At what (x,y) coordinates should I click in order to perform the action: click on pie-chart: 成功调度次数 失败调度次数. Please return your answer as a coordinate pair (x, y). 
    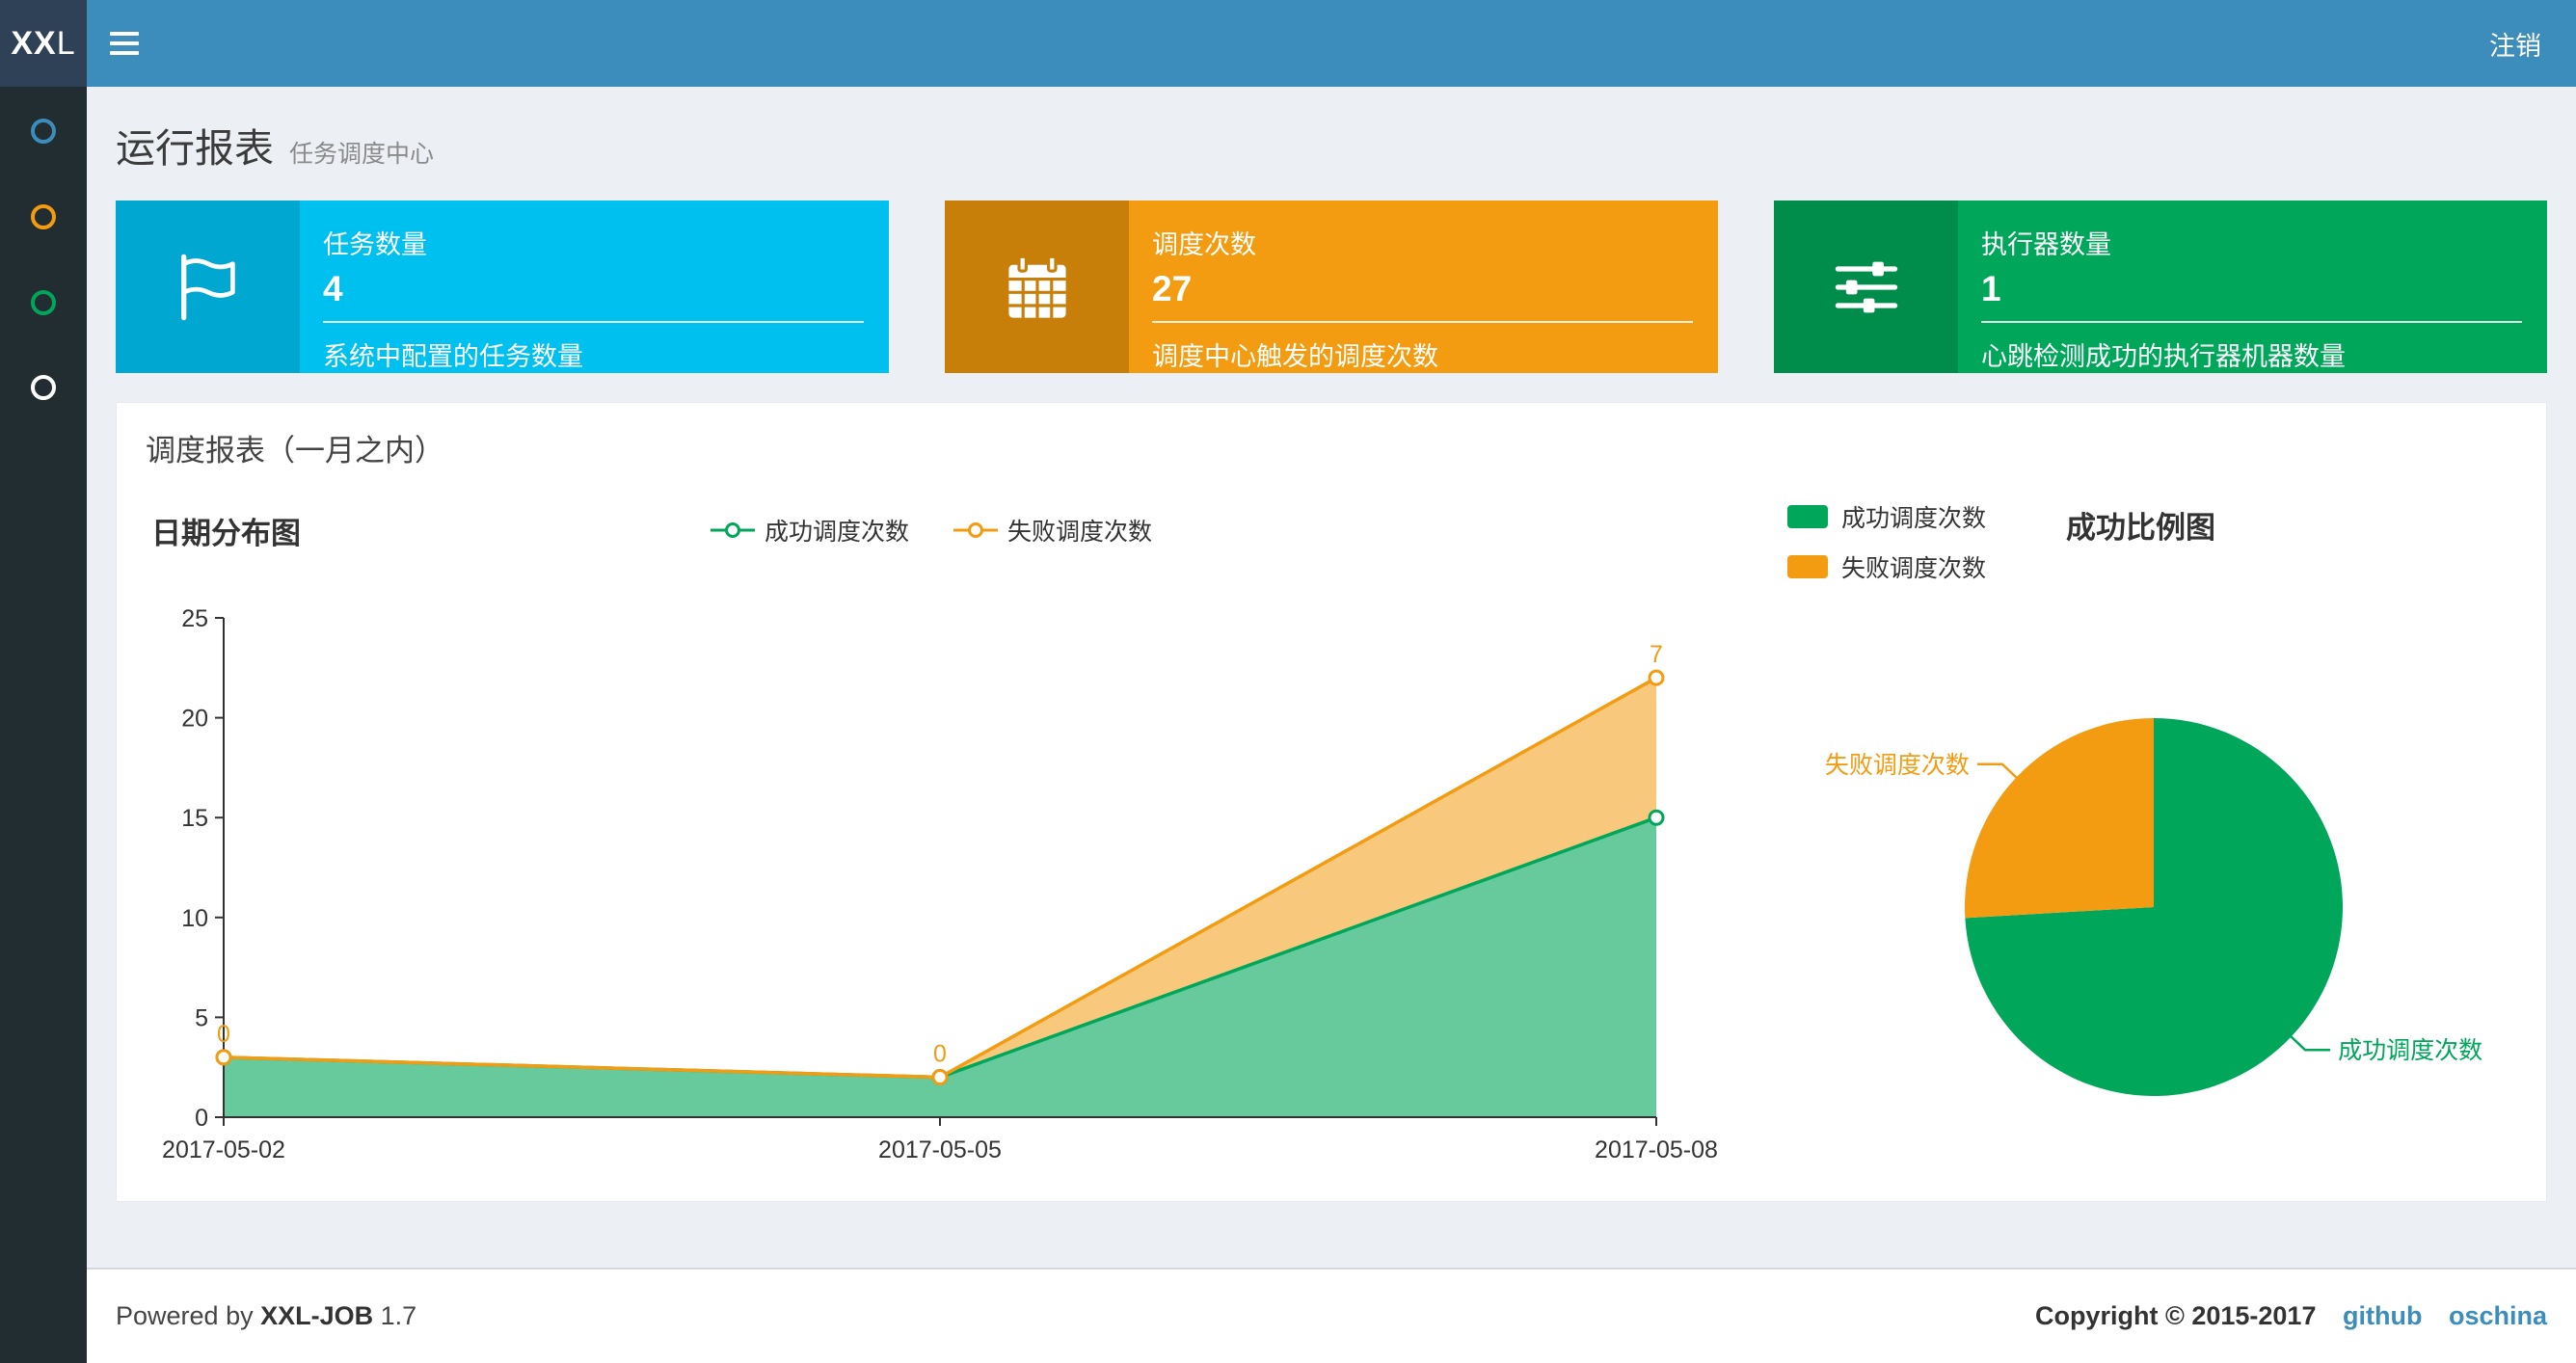
    Looking at the image, I should click on (2154, 907).